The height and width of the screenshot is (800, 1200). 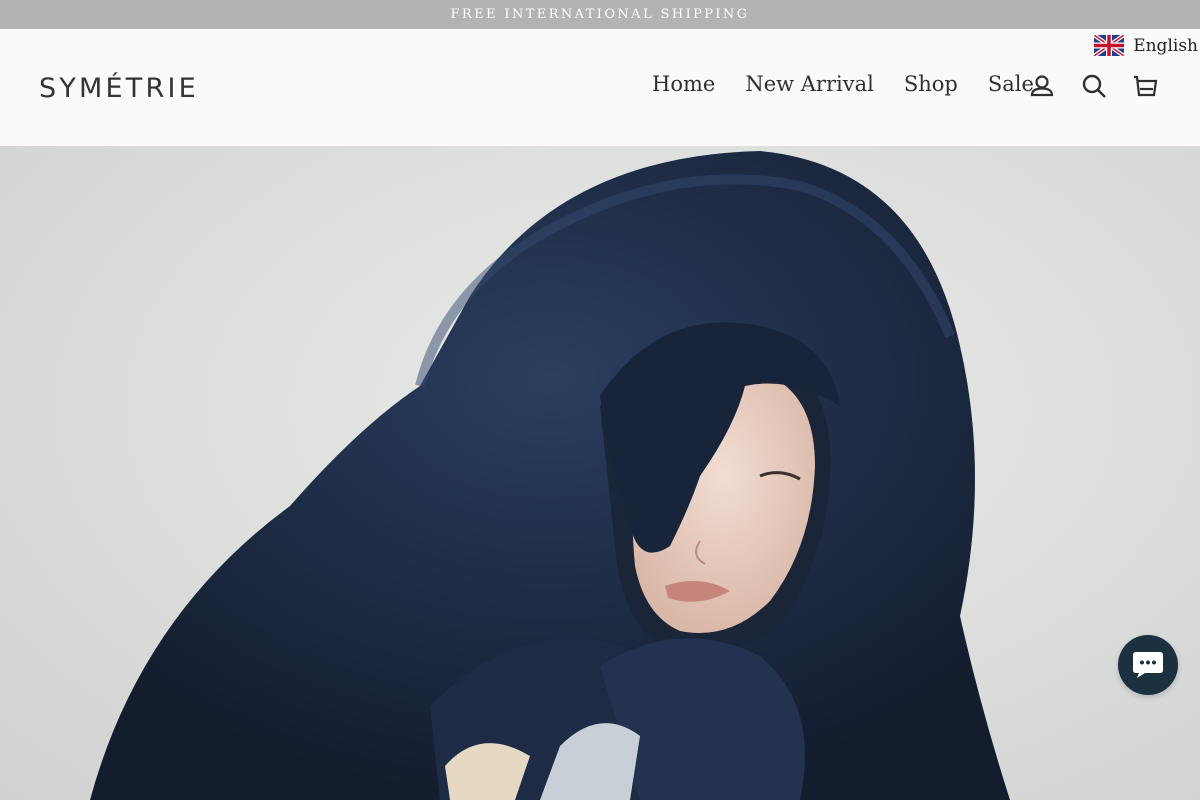 What do you see at coordinates (1165, 45) in the screenshot?
I see `language-label: English` at bounding box center [1165, 45].